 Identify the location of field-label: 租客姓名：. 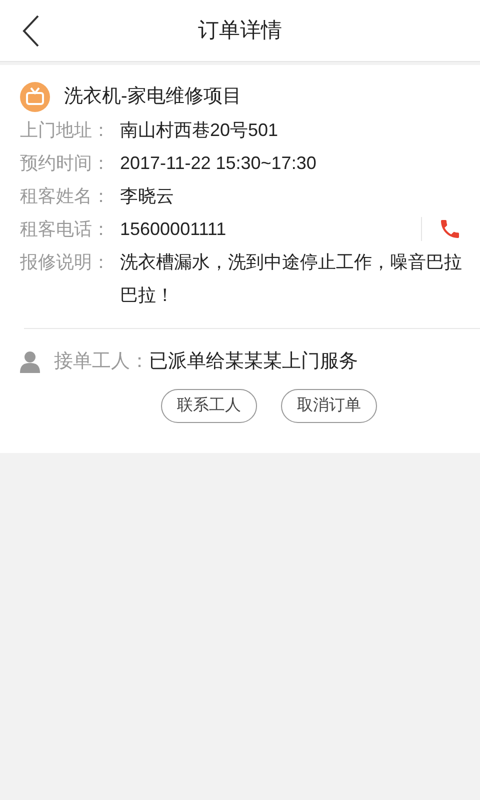
(65, 196).